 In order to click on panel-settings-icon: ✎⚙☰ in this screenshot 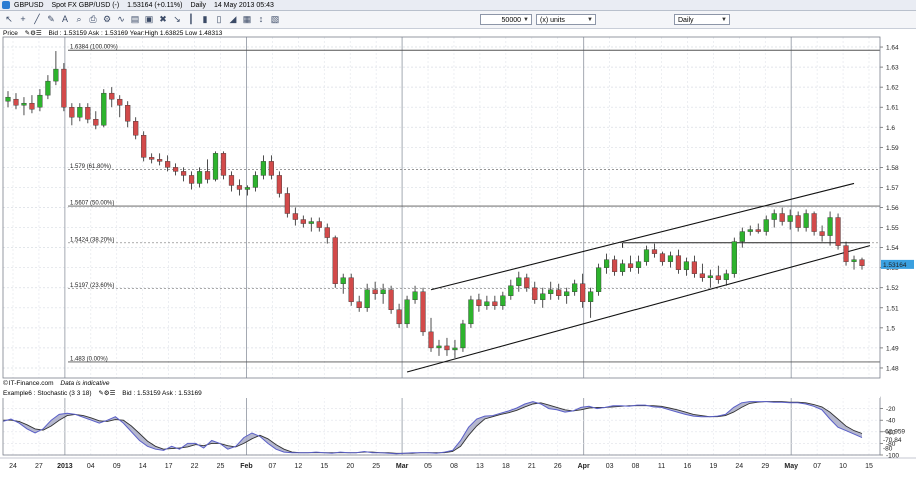, I will do `click(106, 393)`.